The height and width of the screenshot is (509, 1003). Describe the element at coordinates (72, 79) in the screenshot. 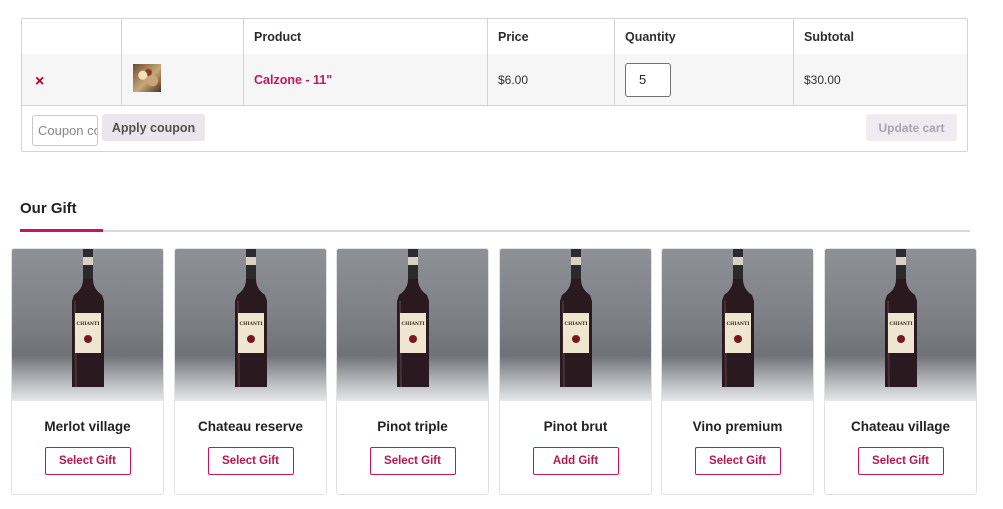

I see `remove-cell: ×` at that location.